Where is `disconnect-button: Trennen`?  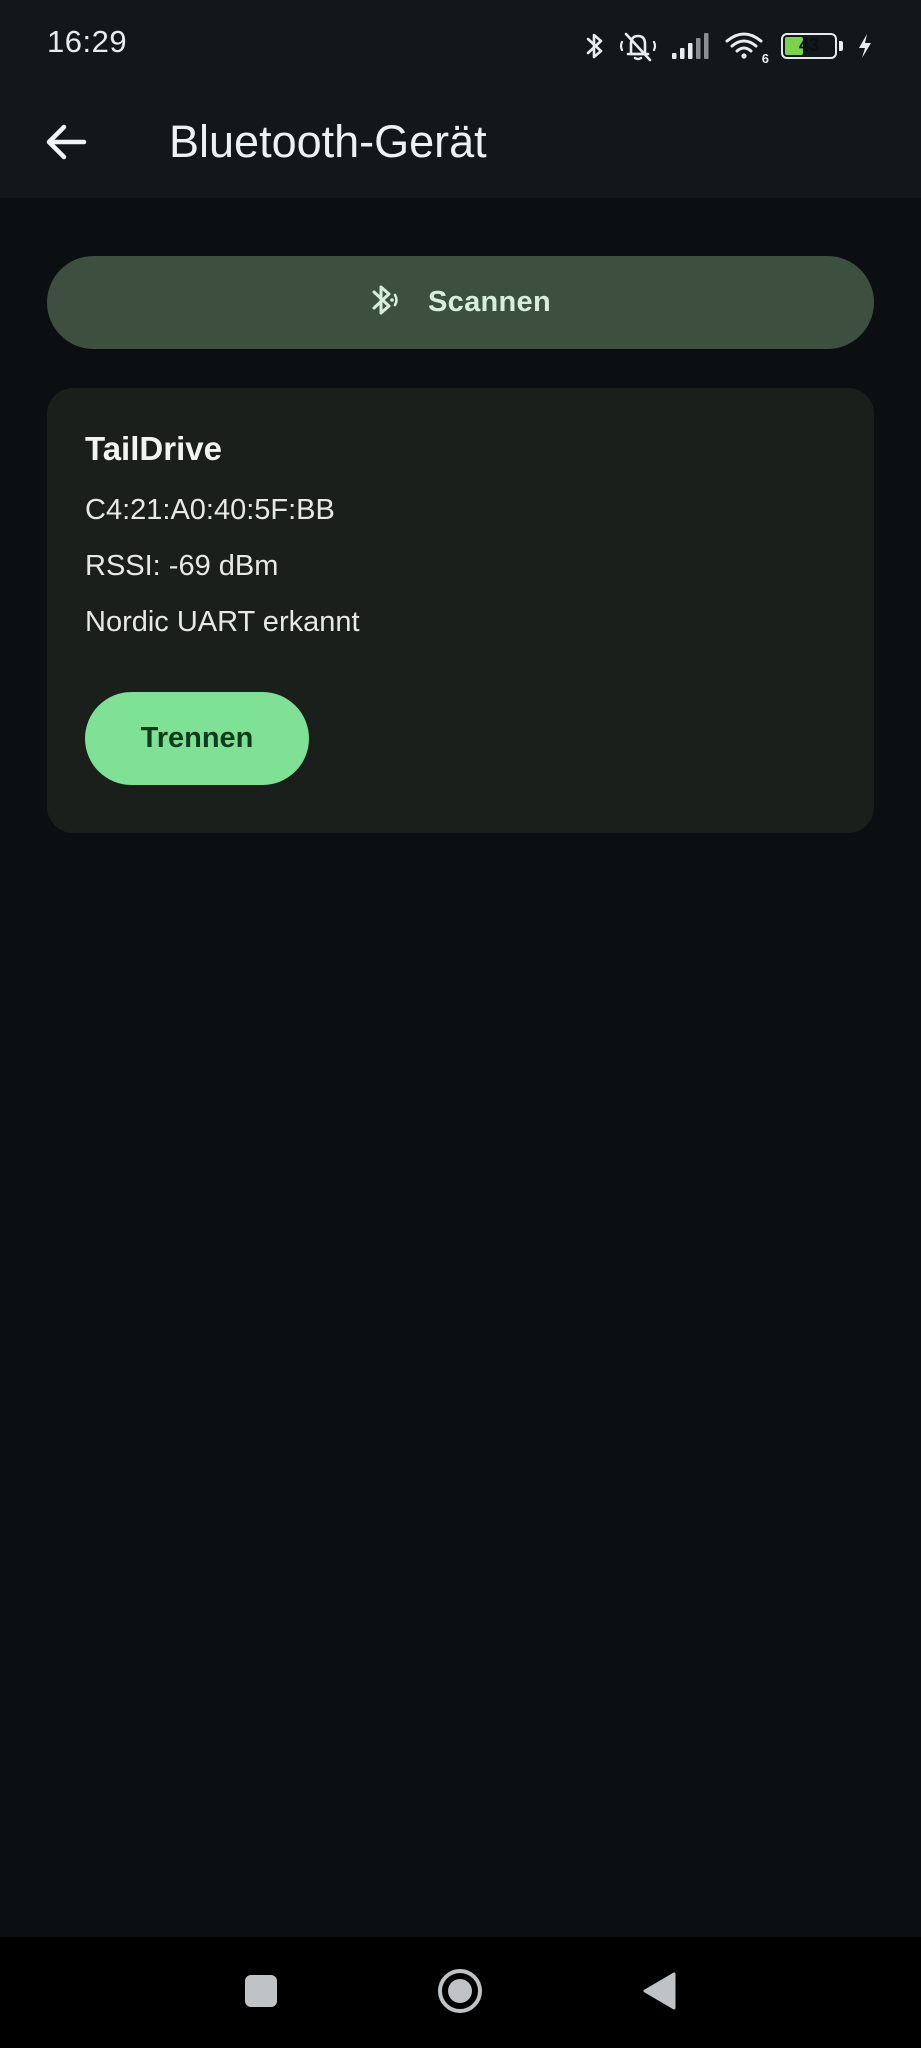 disconnect-button: Trennen is located at coordinates (197, 738).